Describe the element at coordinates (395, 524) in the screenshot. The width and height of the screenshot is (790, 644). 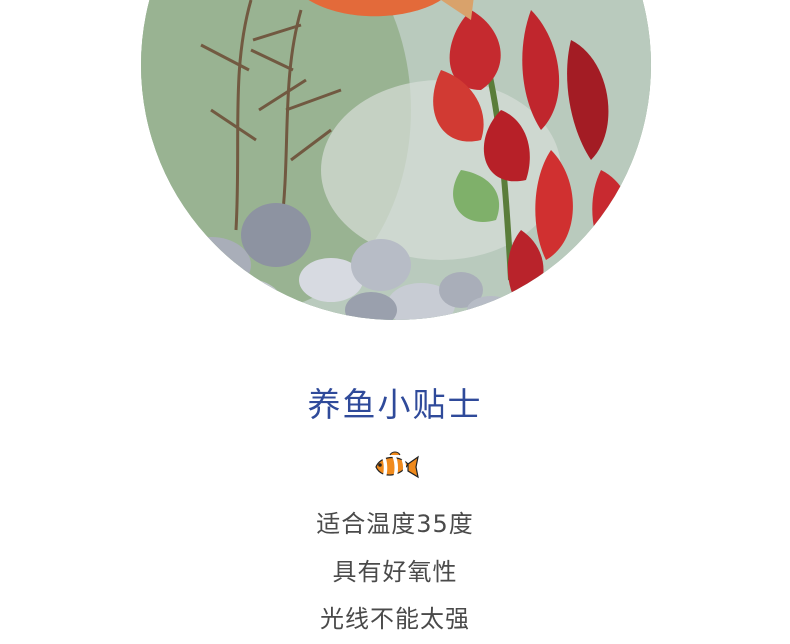
I see `tip-temperature: 适合温度35度` at that location.